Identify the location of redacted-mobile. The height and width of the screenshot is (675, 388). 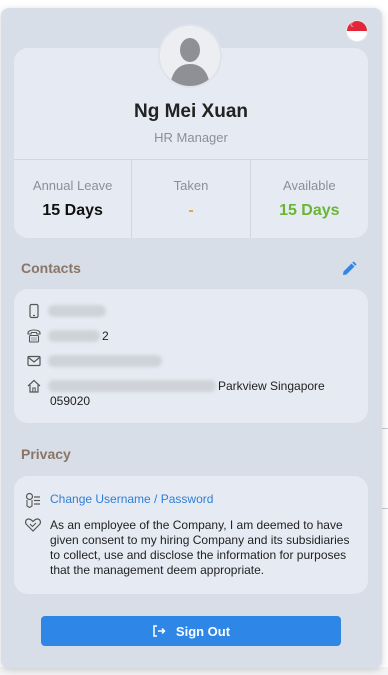
(77, 311).